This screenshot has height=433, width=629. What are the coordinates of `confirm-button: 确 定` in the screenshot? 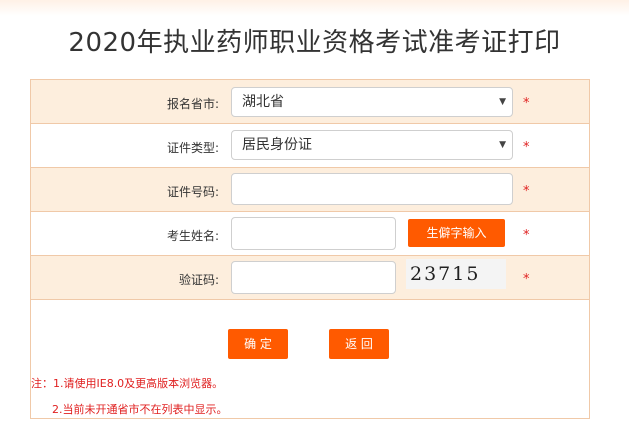 It's located at (258, 344).